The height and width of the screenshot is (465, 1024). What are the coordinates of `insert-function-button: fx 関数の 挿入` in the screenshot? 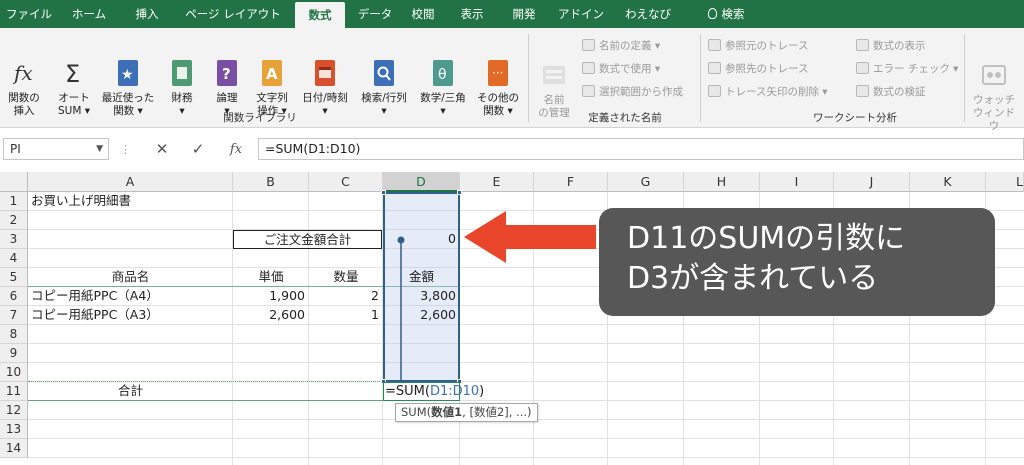 It's located at (24, 75).